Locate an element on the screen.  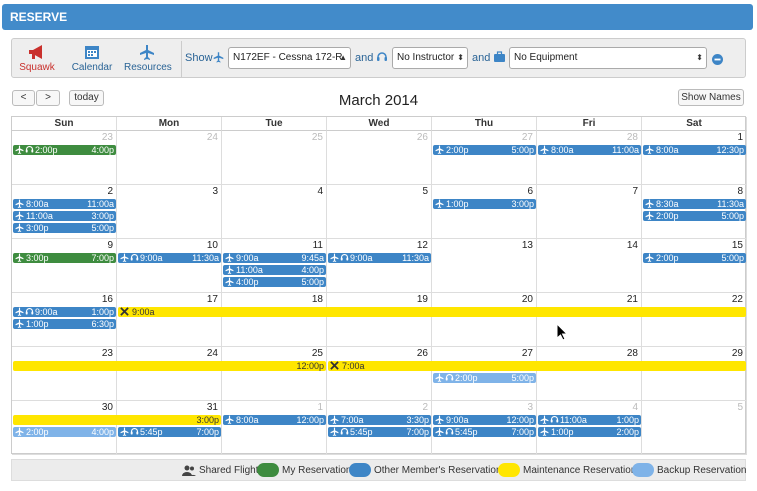
instructor-select-value: No Instructor is located at coordinates (426, 57).